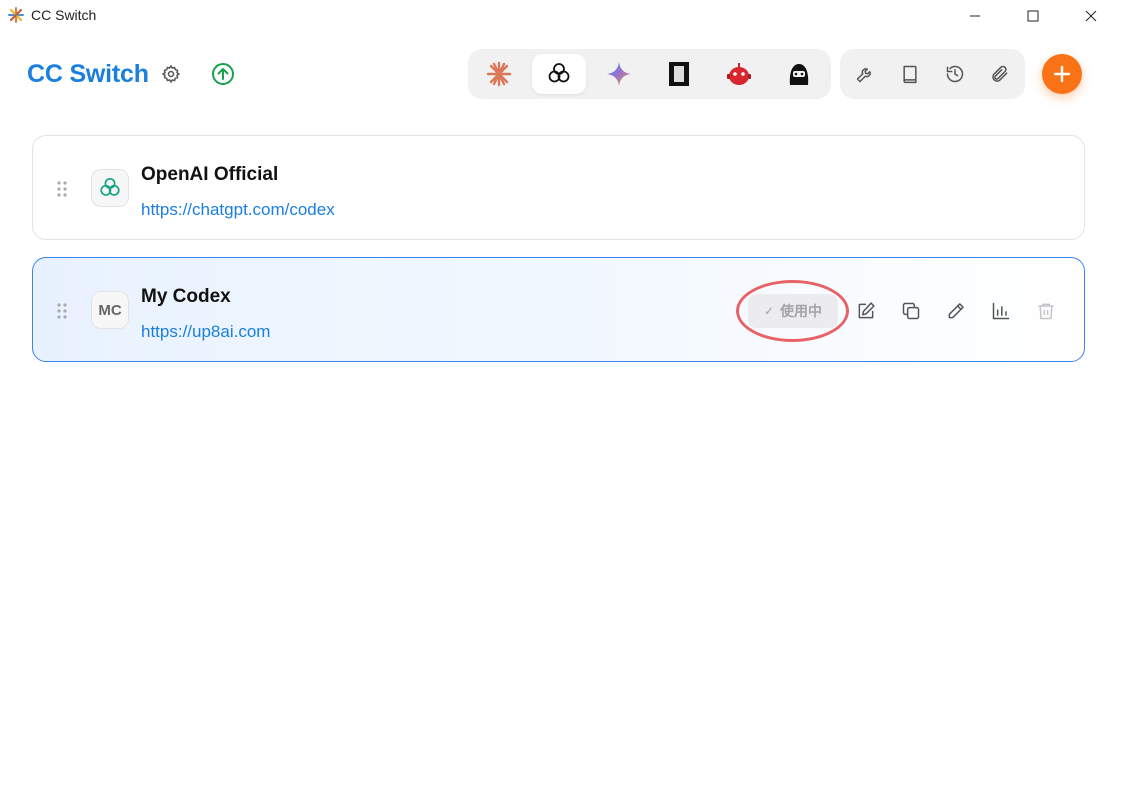  I want to click on wrench-icon, so click(863, 75).